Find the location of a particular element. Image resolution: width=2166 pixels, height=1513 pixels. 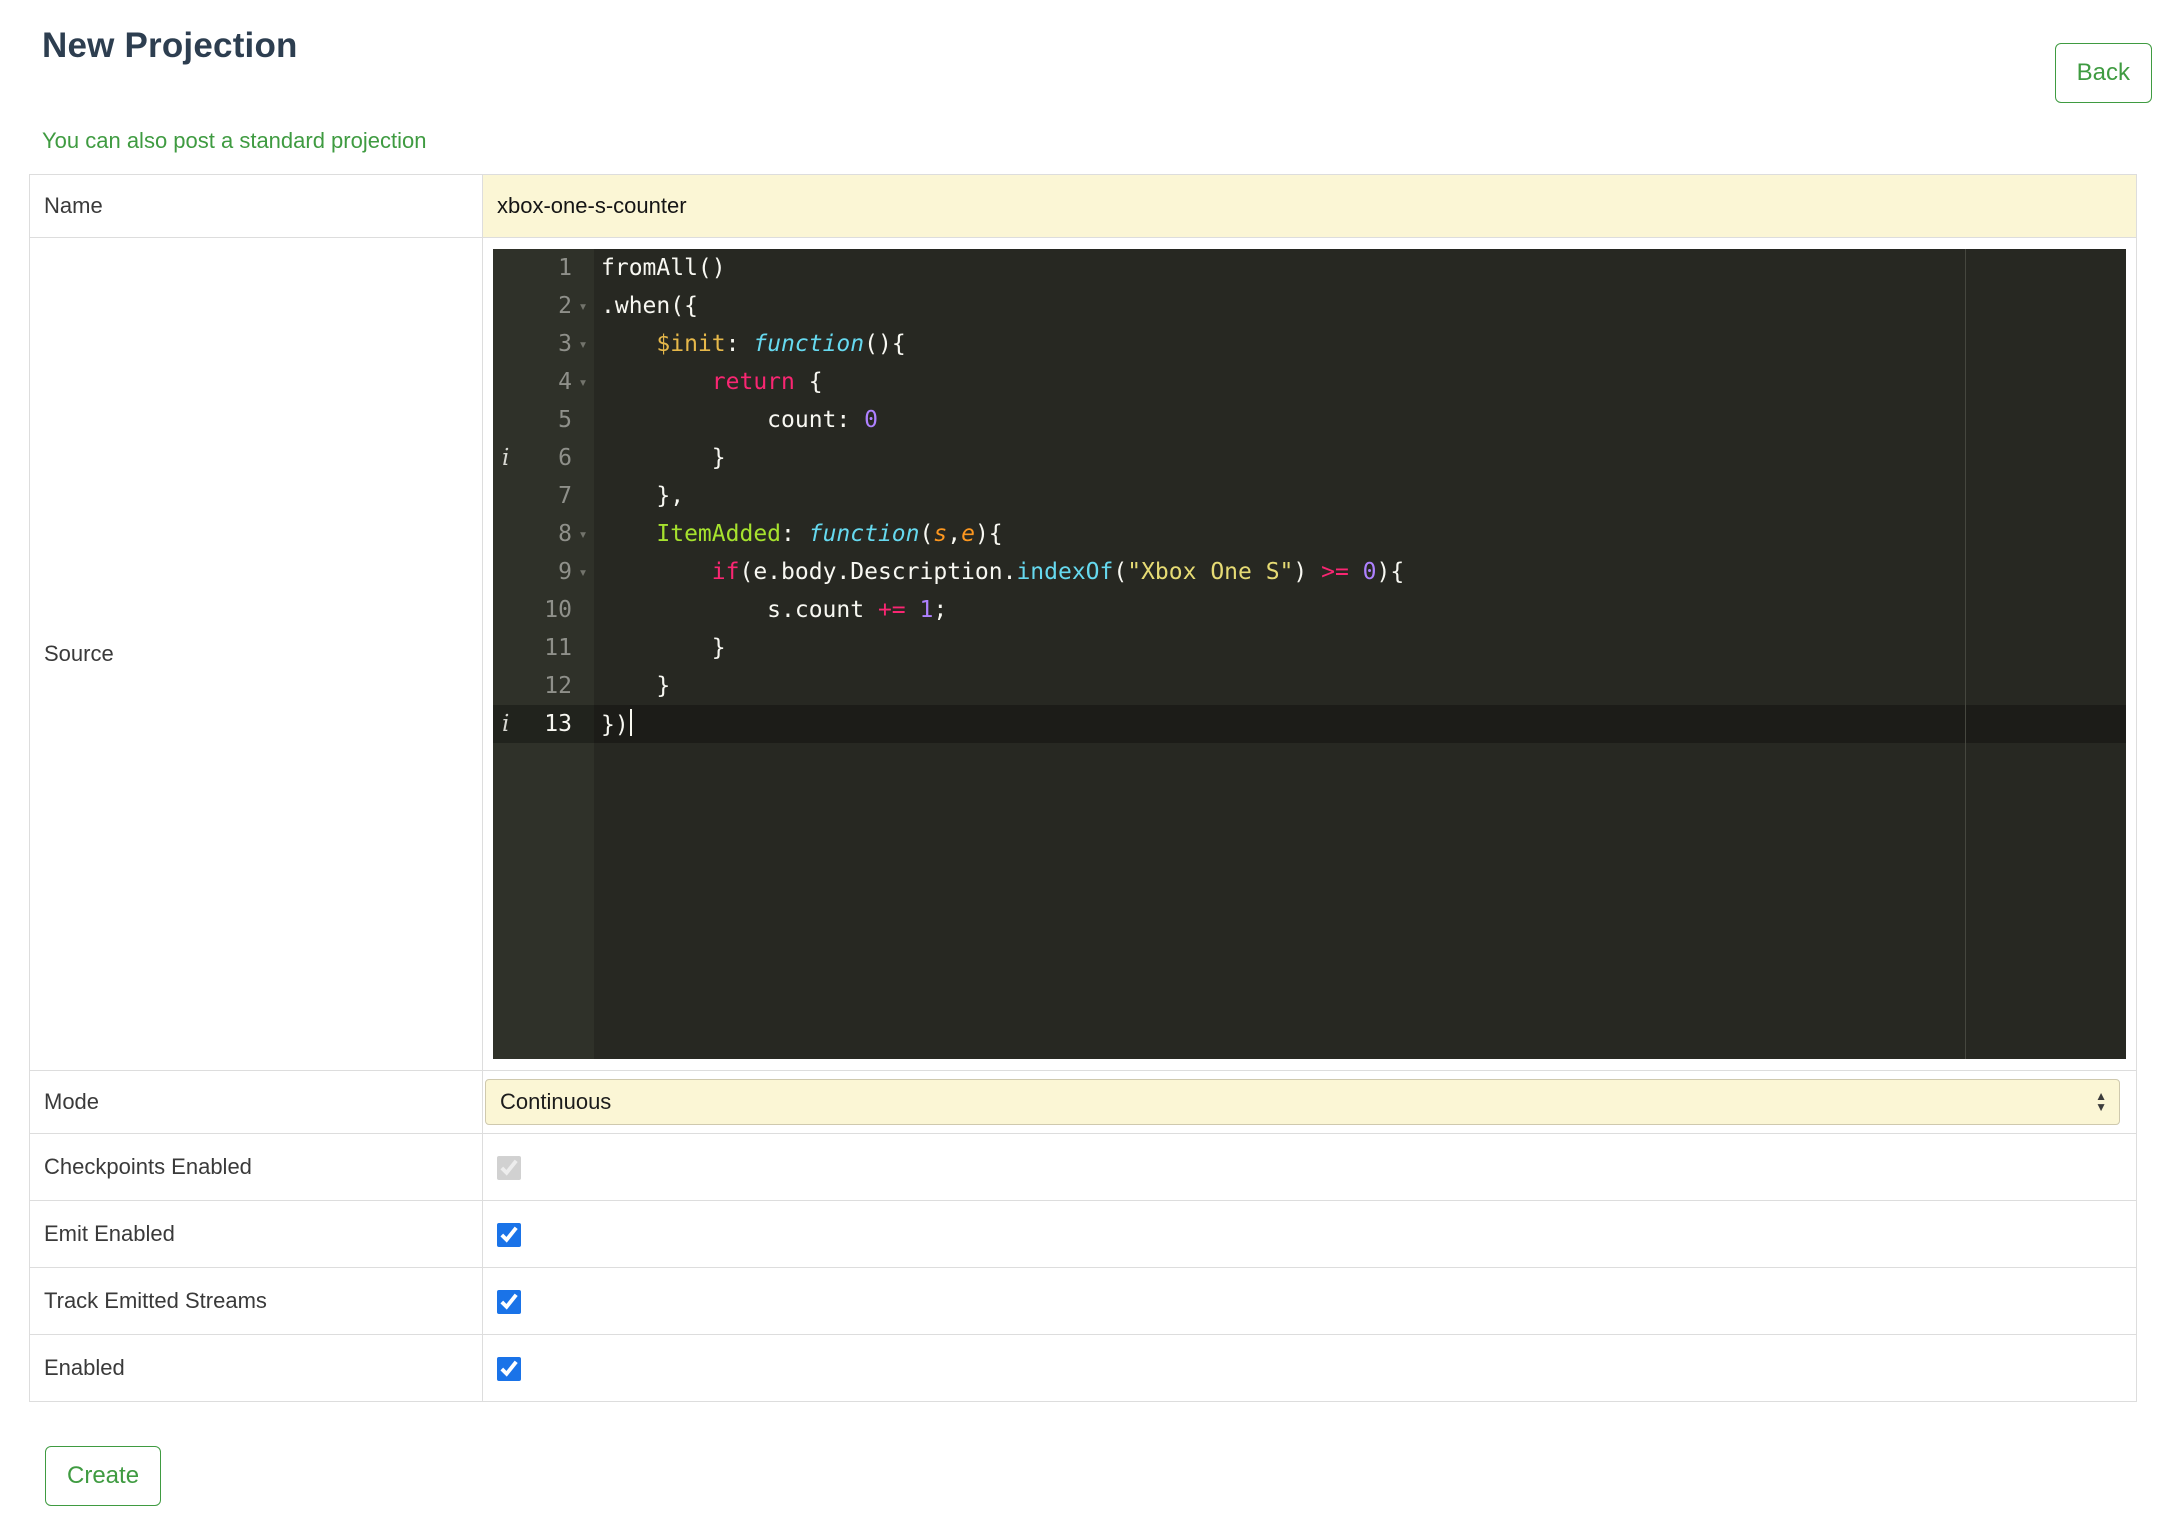

editor-line: 7 }, is located at coordinates (1309, 496).